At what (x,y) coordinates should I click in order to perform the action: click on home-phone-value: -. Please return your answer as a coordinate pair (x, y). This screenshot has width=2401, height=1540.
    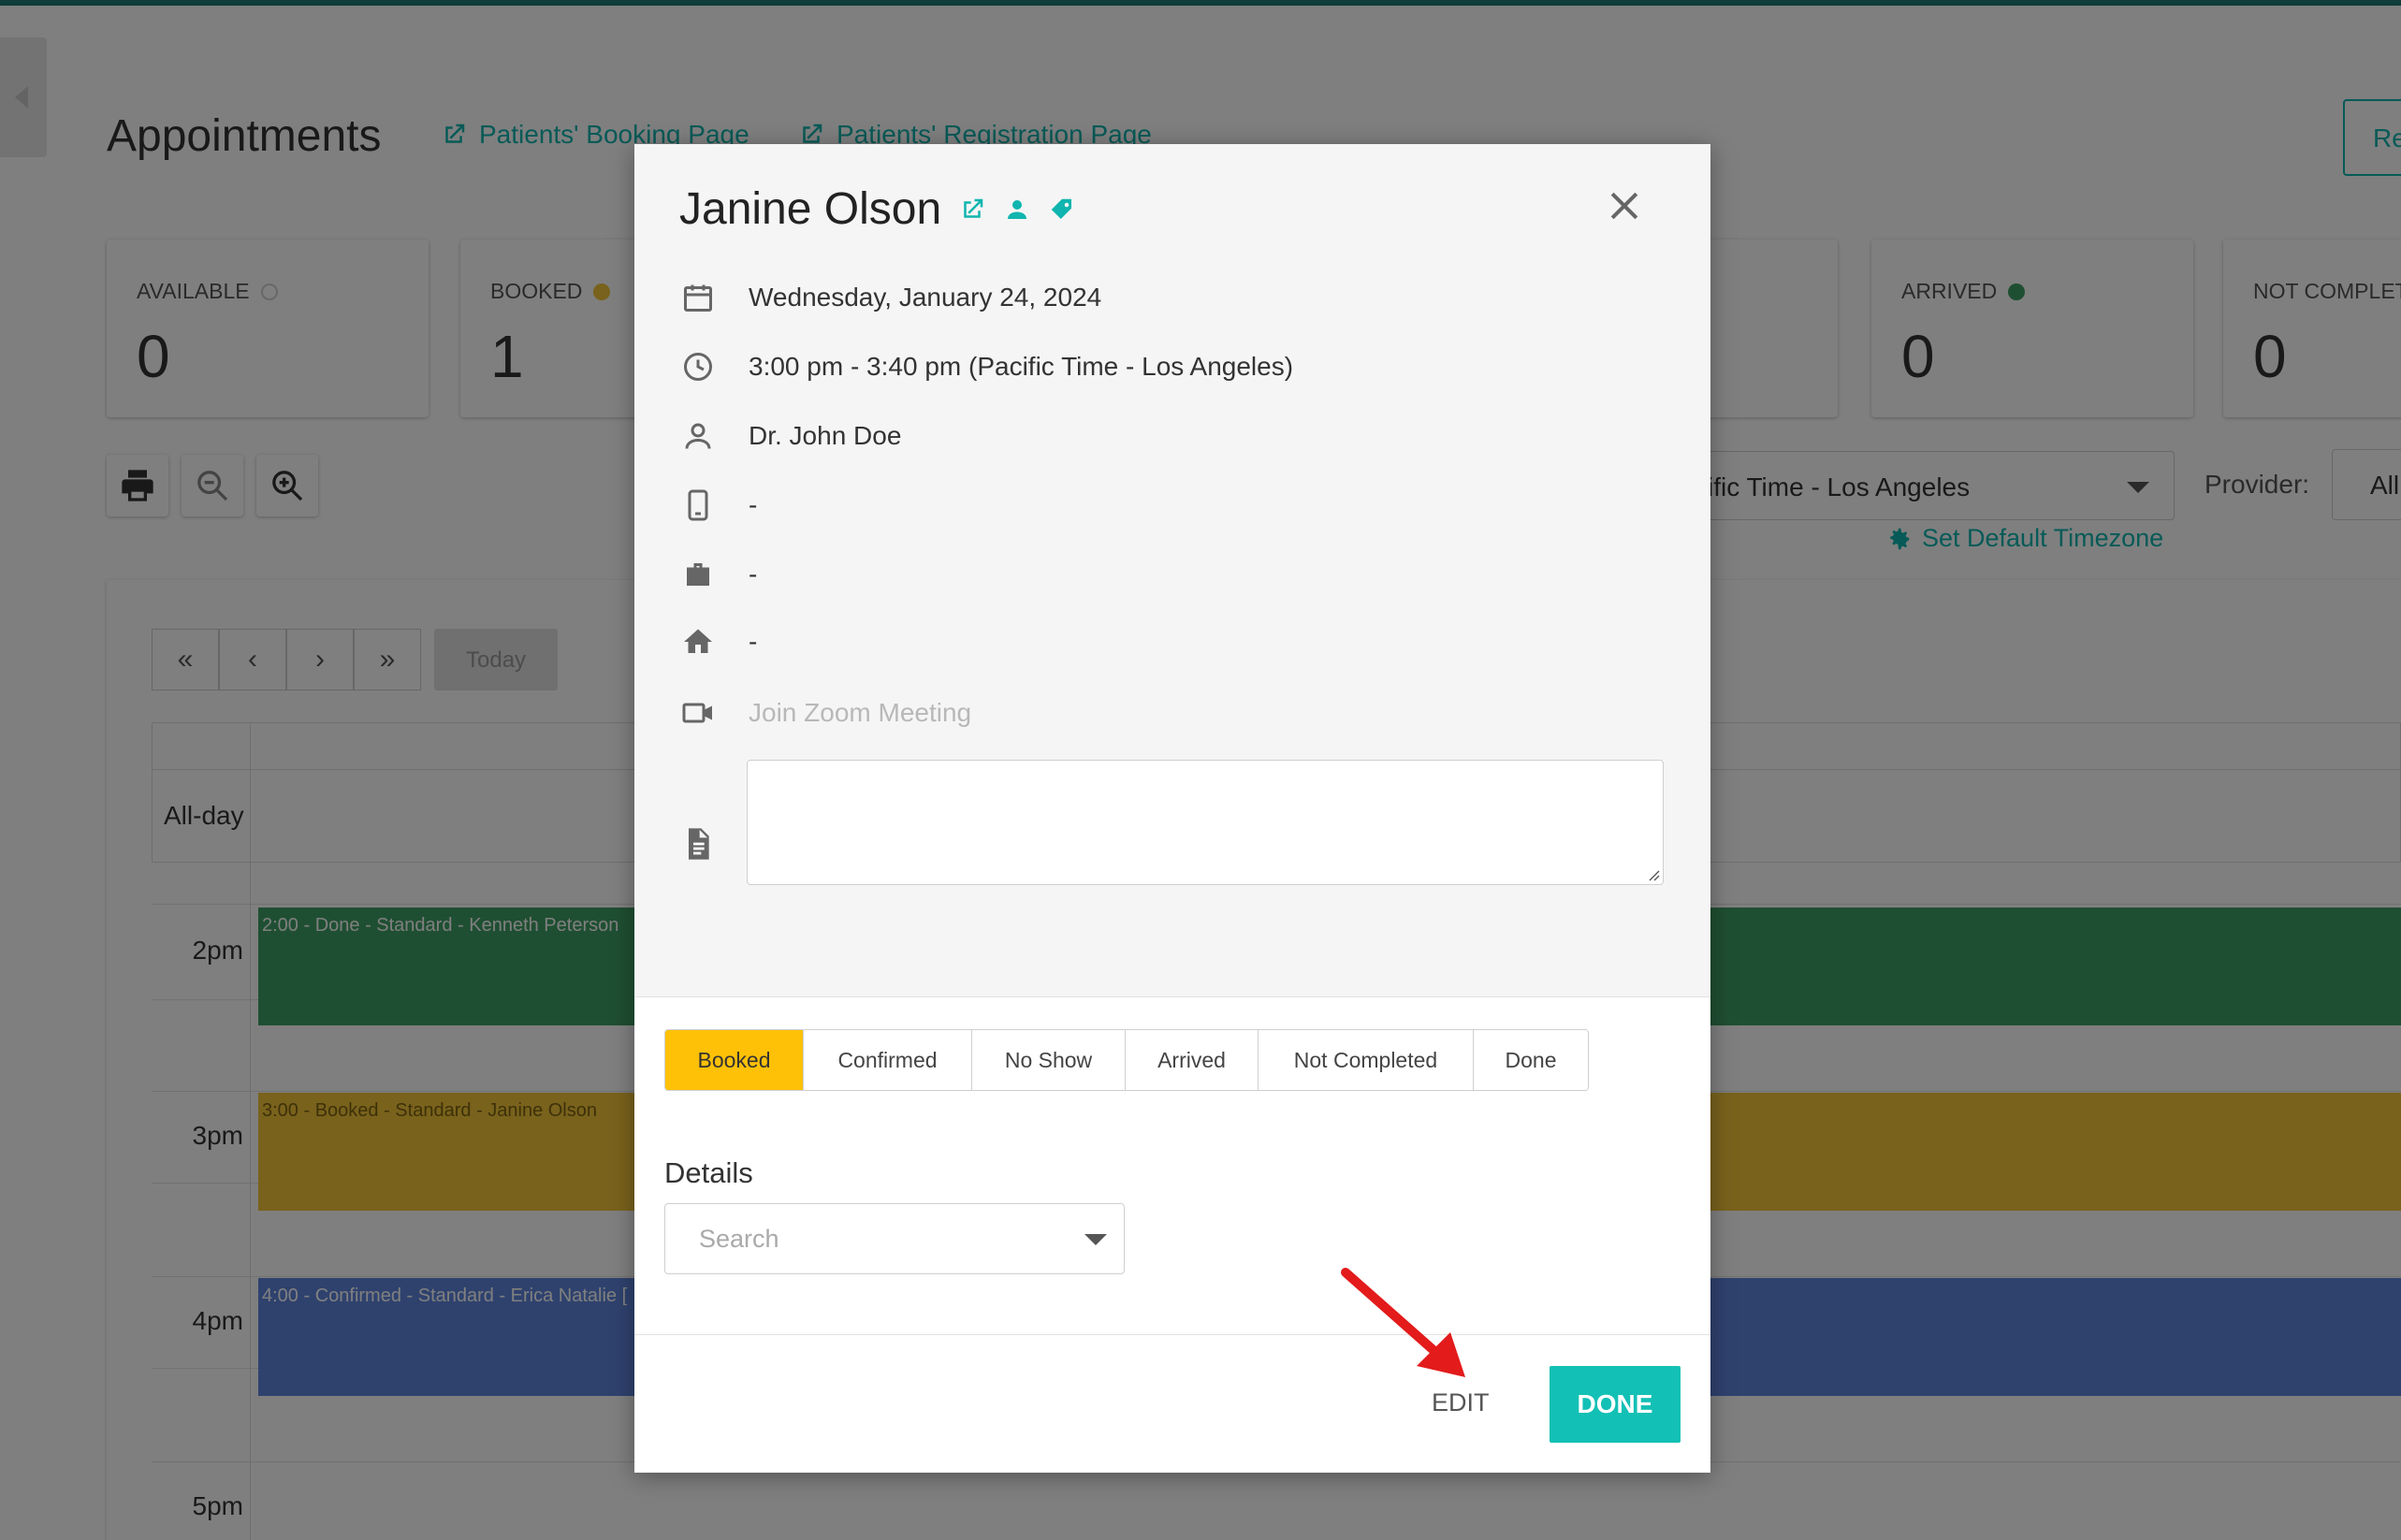
    Looking at the image, I should click on (753, 641).